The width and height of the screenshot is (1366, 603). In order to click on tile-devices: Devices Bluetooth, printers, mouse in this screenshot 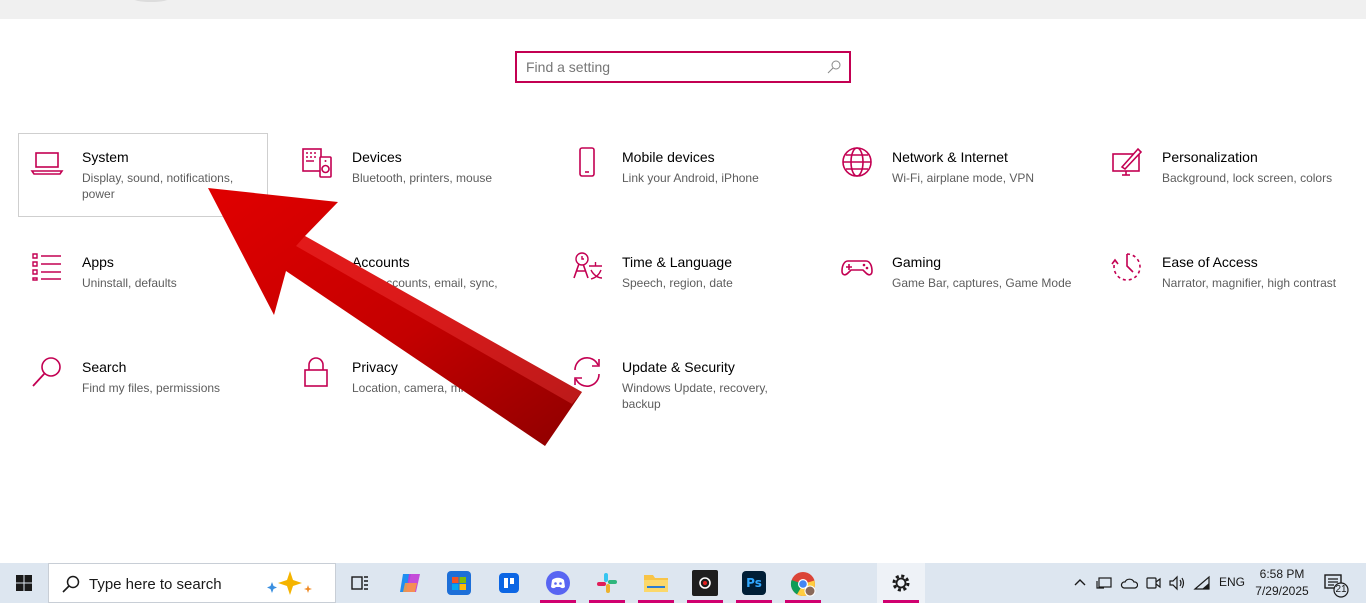, I will do `click(413, 175)`.